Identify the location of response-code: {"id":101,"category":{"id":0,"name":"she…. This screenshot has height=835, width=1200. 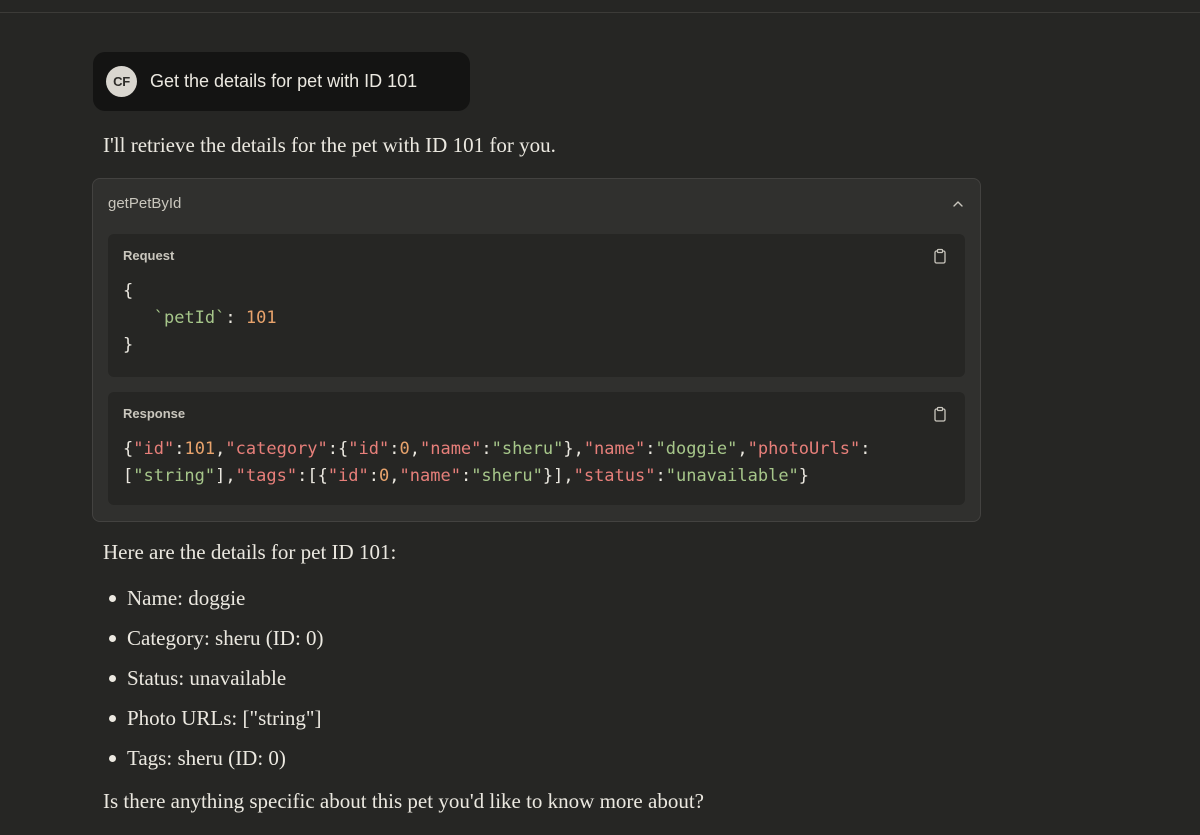
(496, 463).